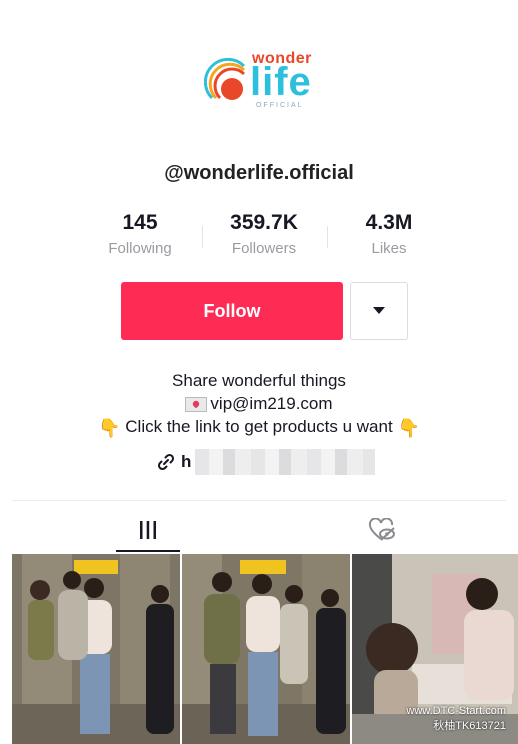 The height and width of the screenshot is (744, 518). Describe the element at coordinates (389, 222) in the screenshot. I see `stat-likes-value: 4.3M` at that location.